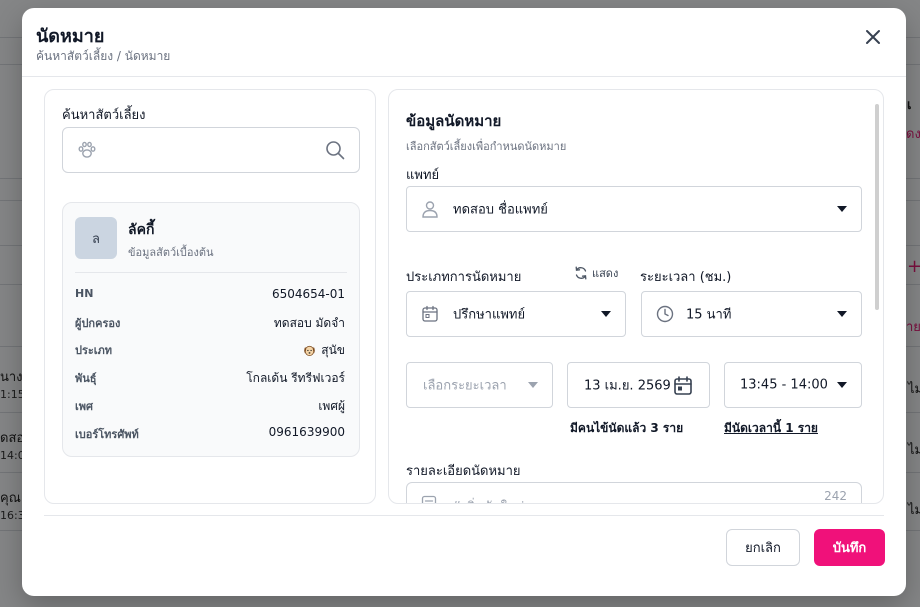  I want to click on info-label: พันธุ์, so click(86, 378).